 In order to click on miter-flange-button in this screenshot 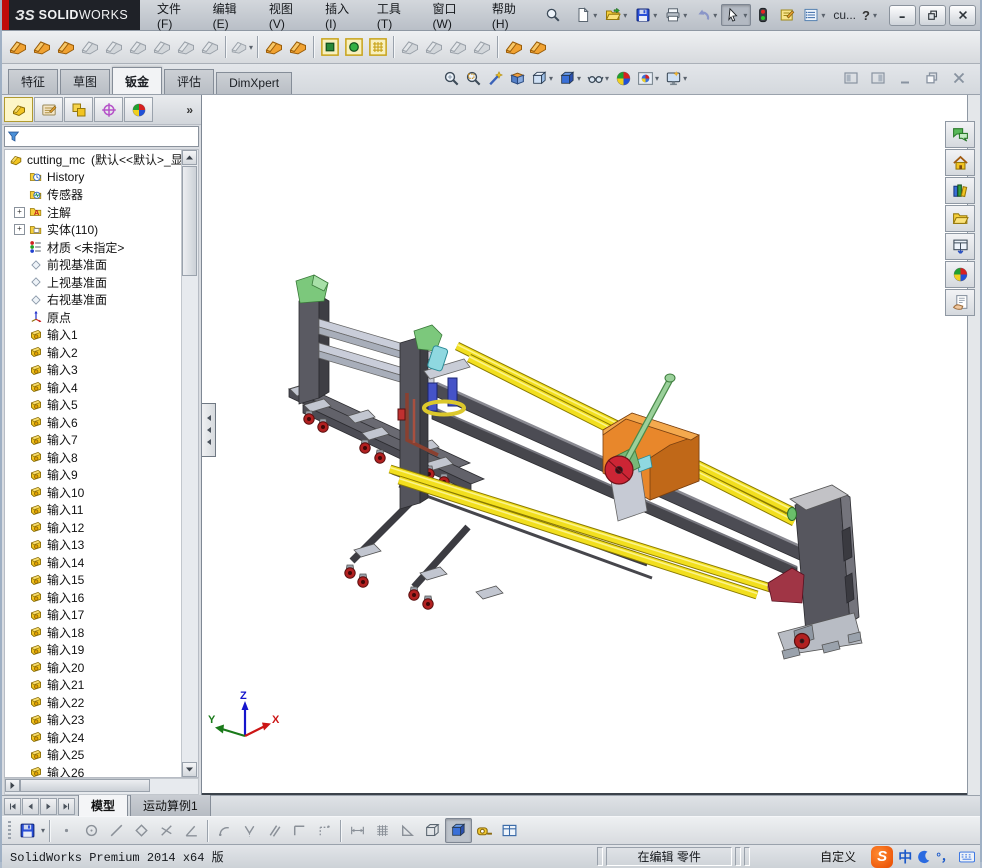, I will do `click(114, 47)`.